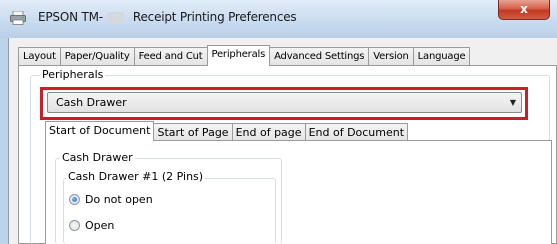  What do you see at coordinates (74, 199) in the screenshot?
I see `radio-do-not-open` at bounding box center [74, 199].